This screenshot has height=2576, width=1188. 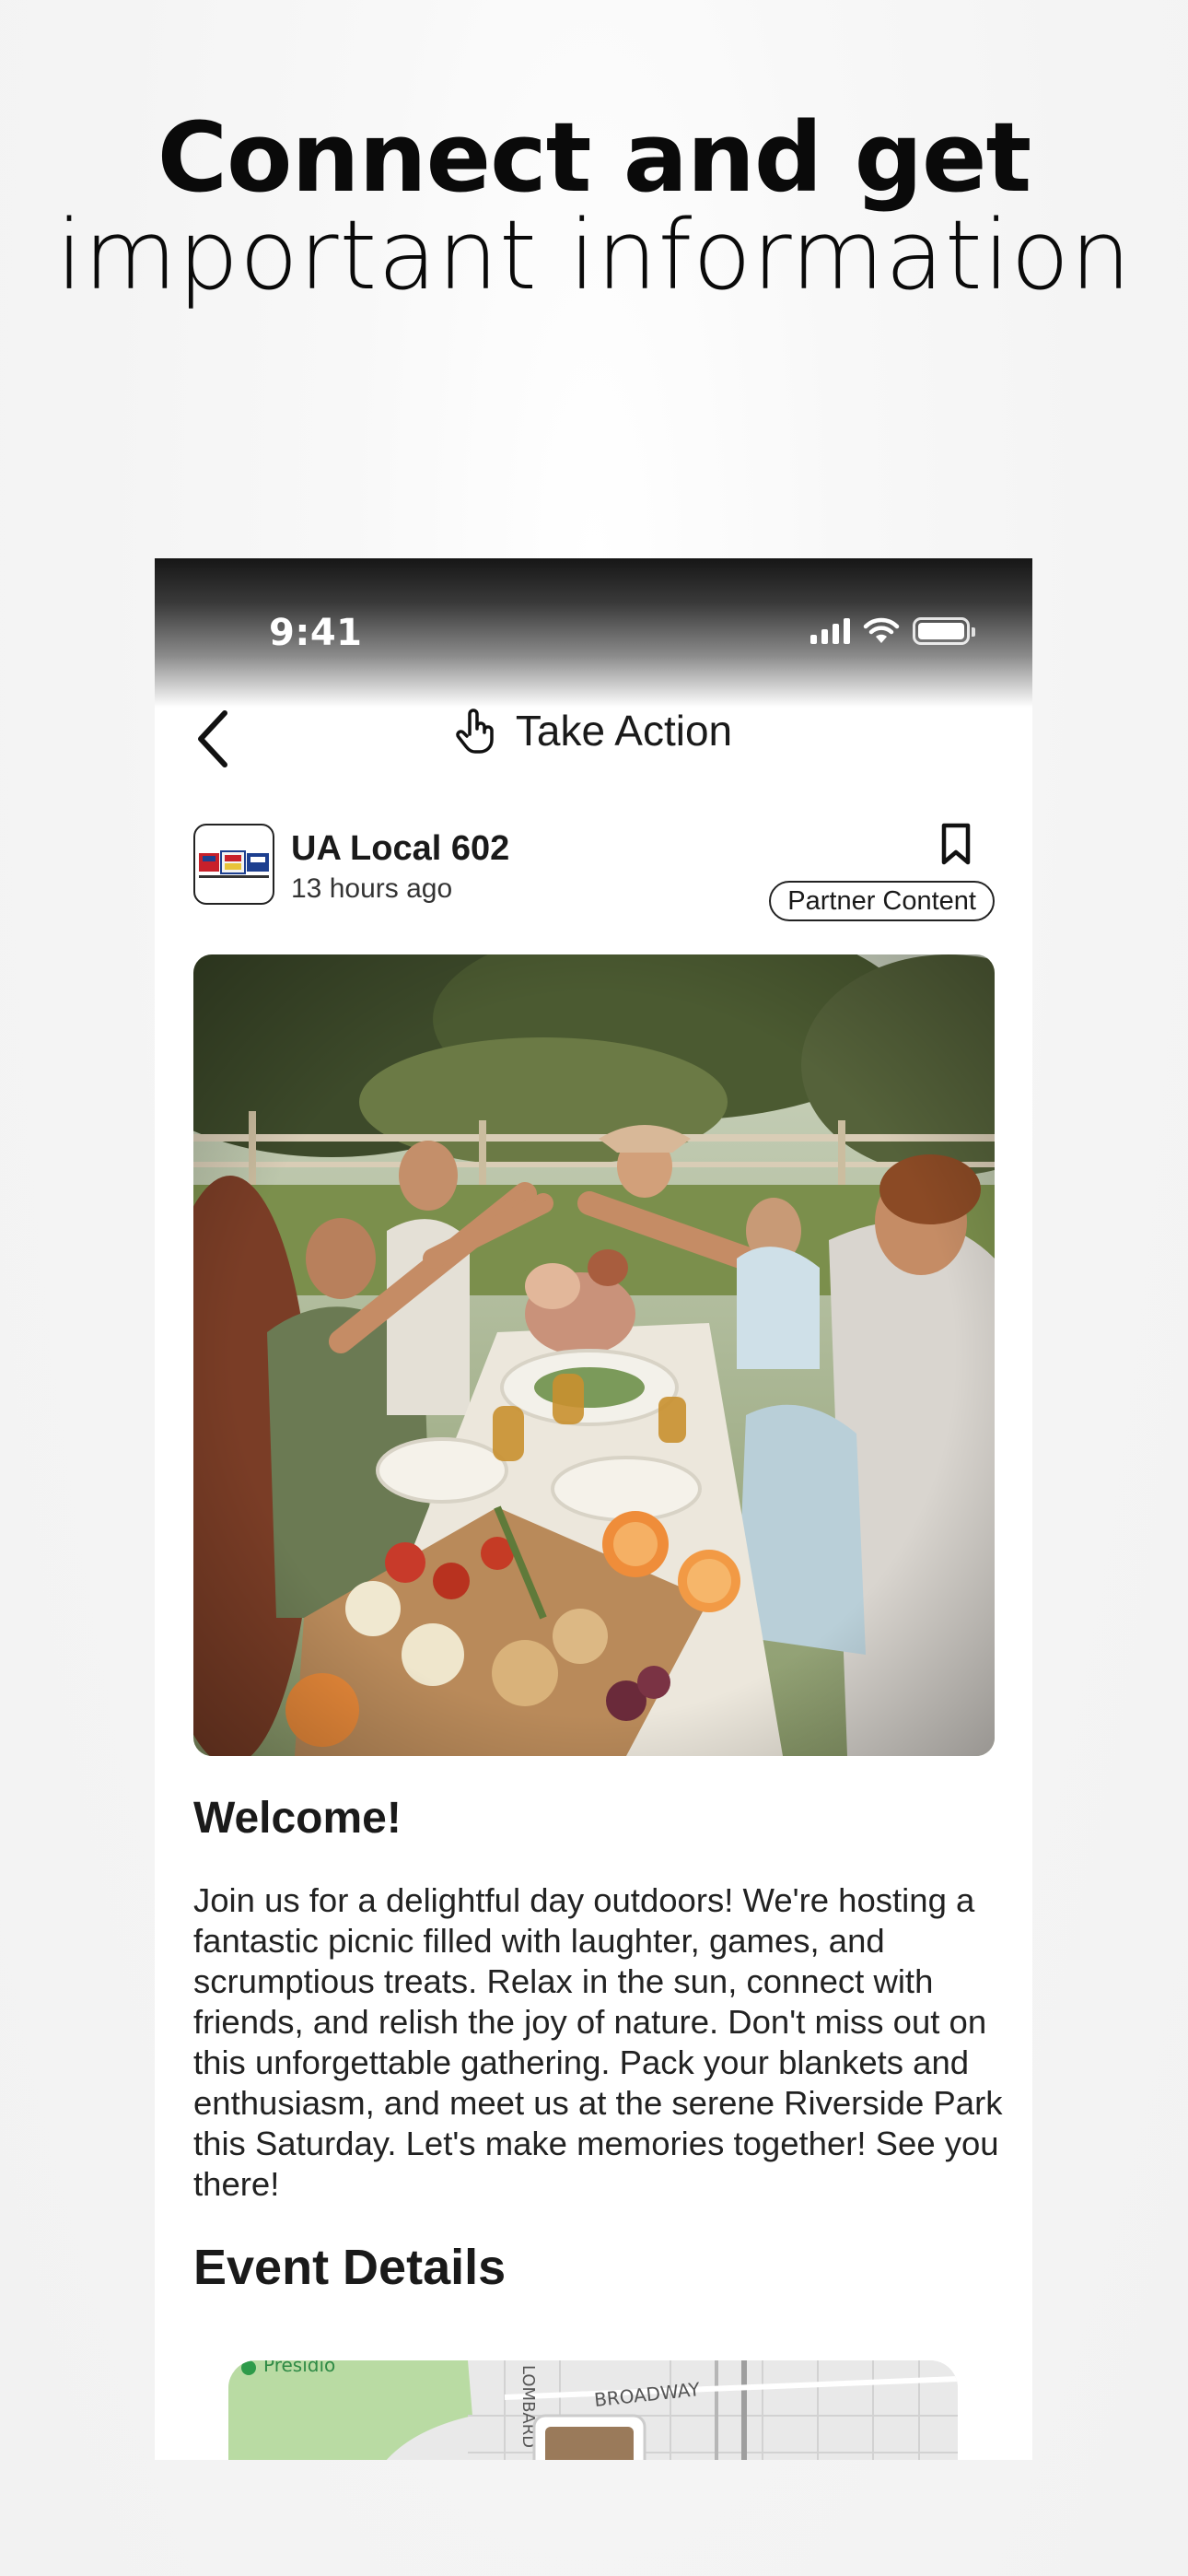 I want to click on status-icons, so click(x=892, y=631).